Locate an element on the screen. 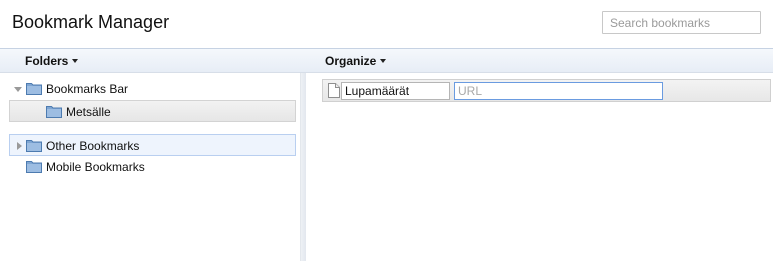  bookmark-url-input is located at coordinates (558, 91).